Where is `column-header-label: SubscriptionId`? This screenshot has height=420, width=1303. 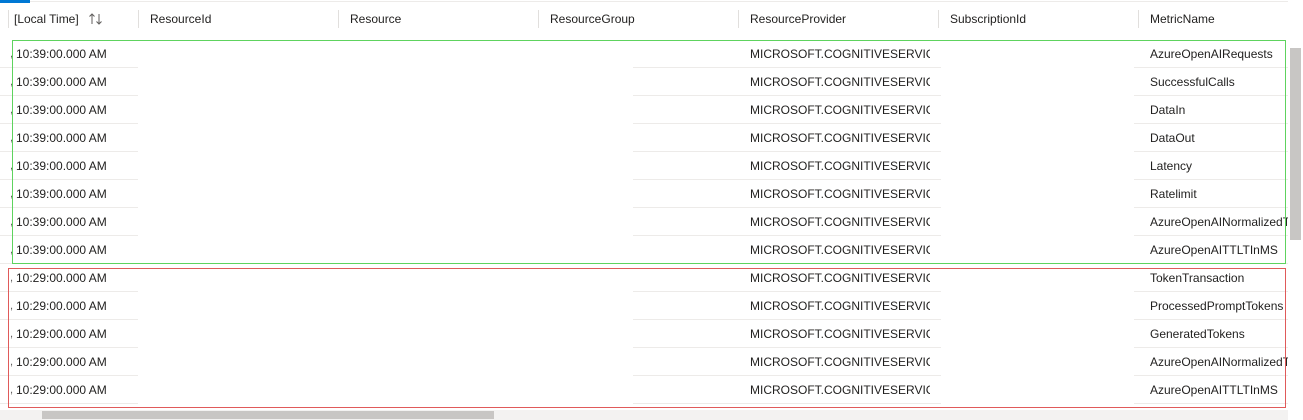
column-header-label: SubscriptionId is located at coordinates (988, 19).